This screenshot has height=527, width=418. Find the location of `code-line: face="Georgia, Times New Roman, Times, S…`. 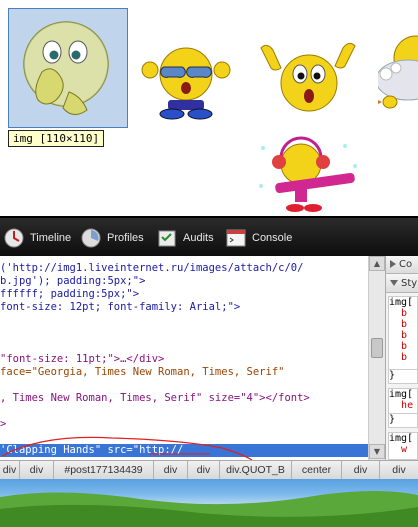

code-line: face="Georgia, Times New Roman, Times, S… is located at coordinates (142, 372).